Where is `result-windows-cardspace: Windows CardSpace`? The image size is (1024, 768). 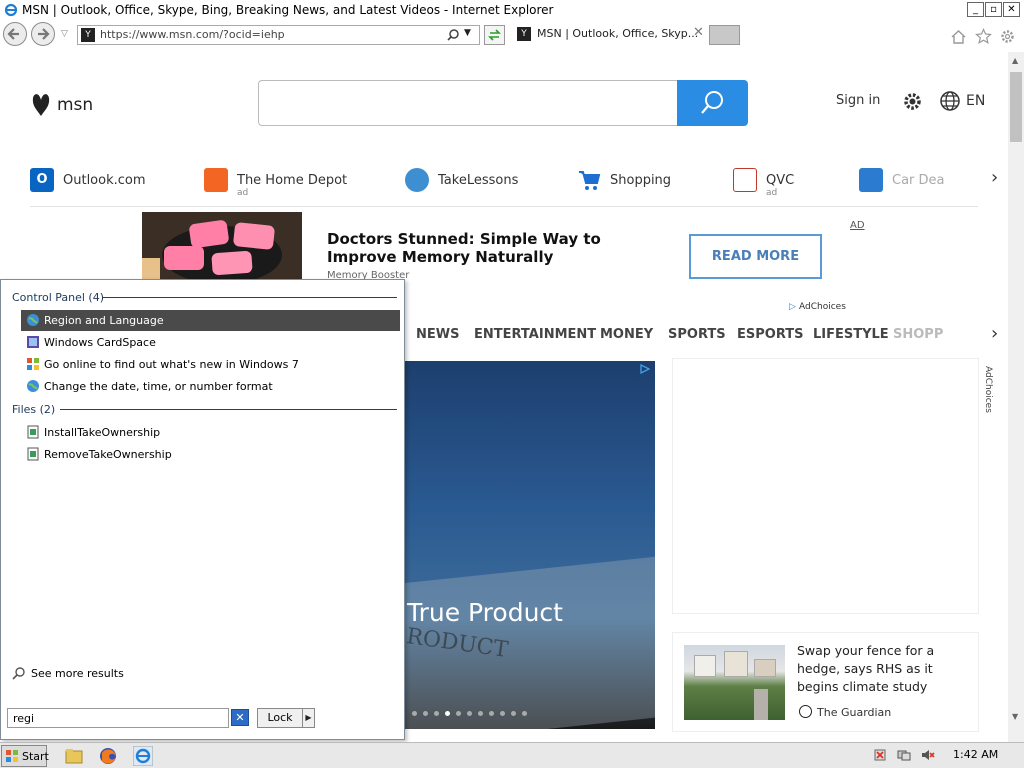
result-windows-cardspace: Windows CardSpace is located at coordinates (210, 342).